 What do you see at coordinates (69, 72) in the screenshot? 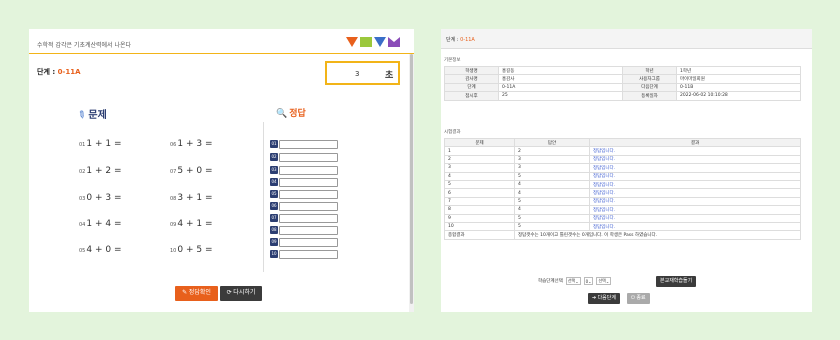
I see `level-value: 0-11A` at bounding box center [69, 72].